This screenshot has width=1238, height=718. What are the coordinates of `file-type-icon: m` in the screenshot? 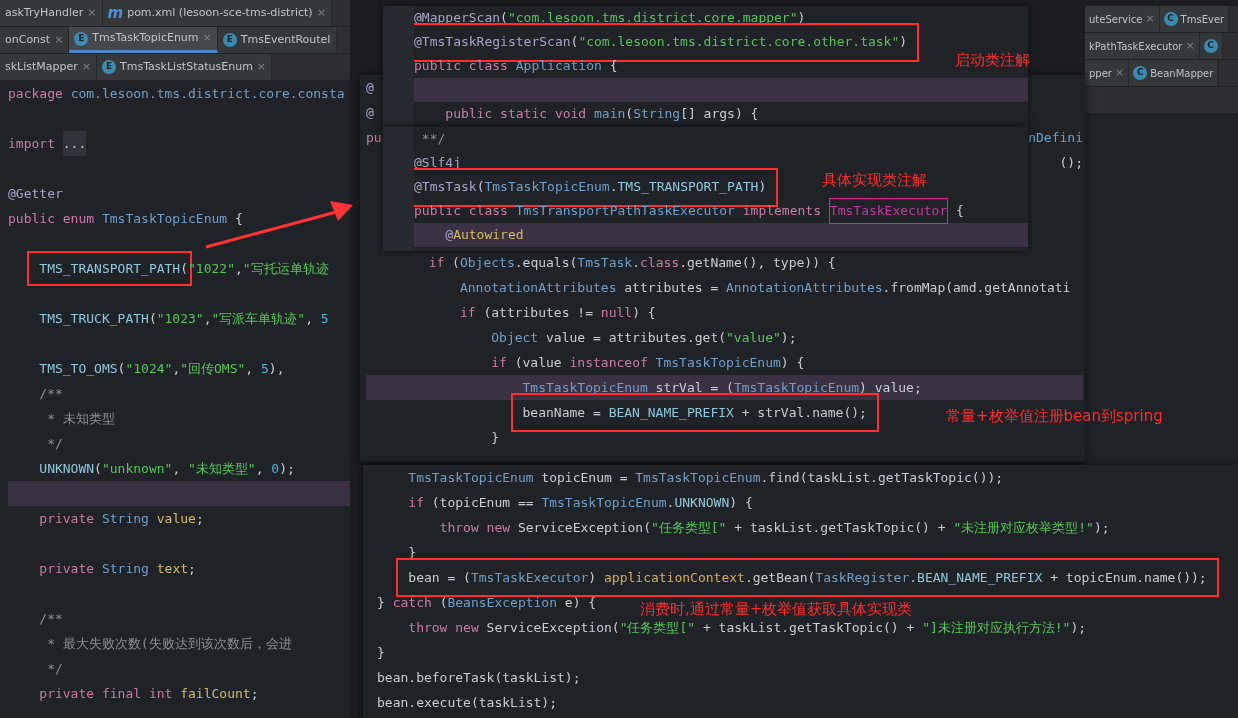 It's located at (115, 13).